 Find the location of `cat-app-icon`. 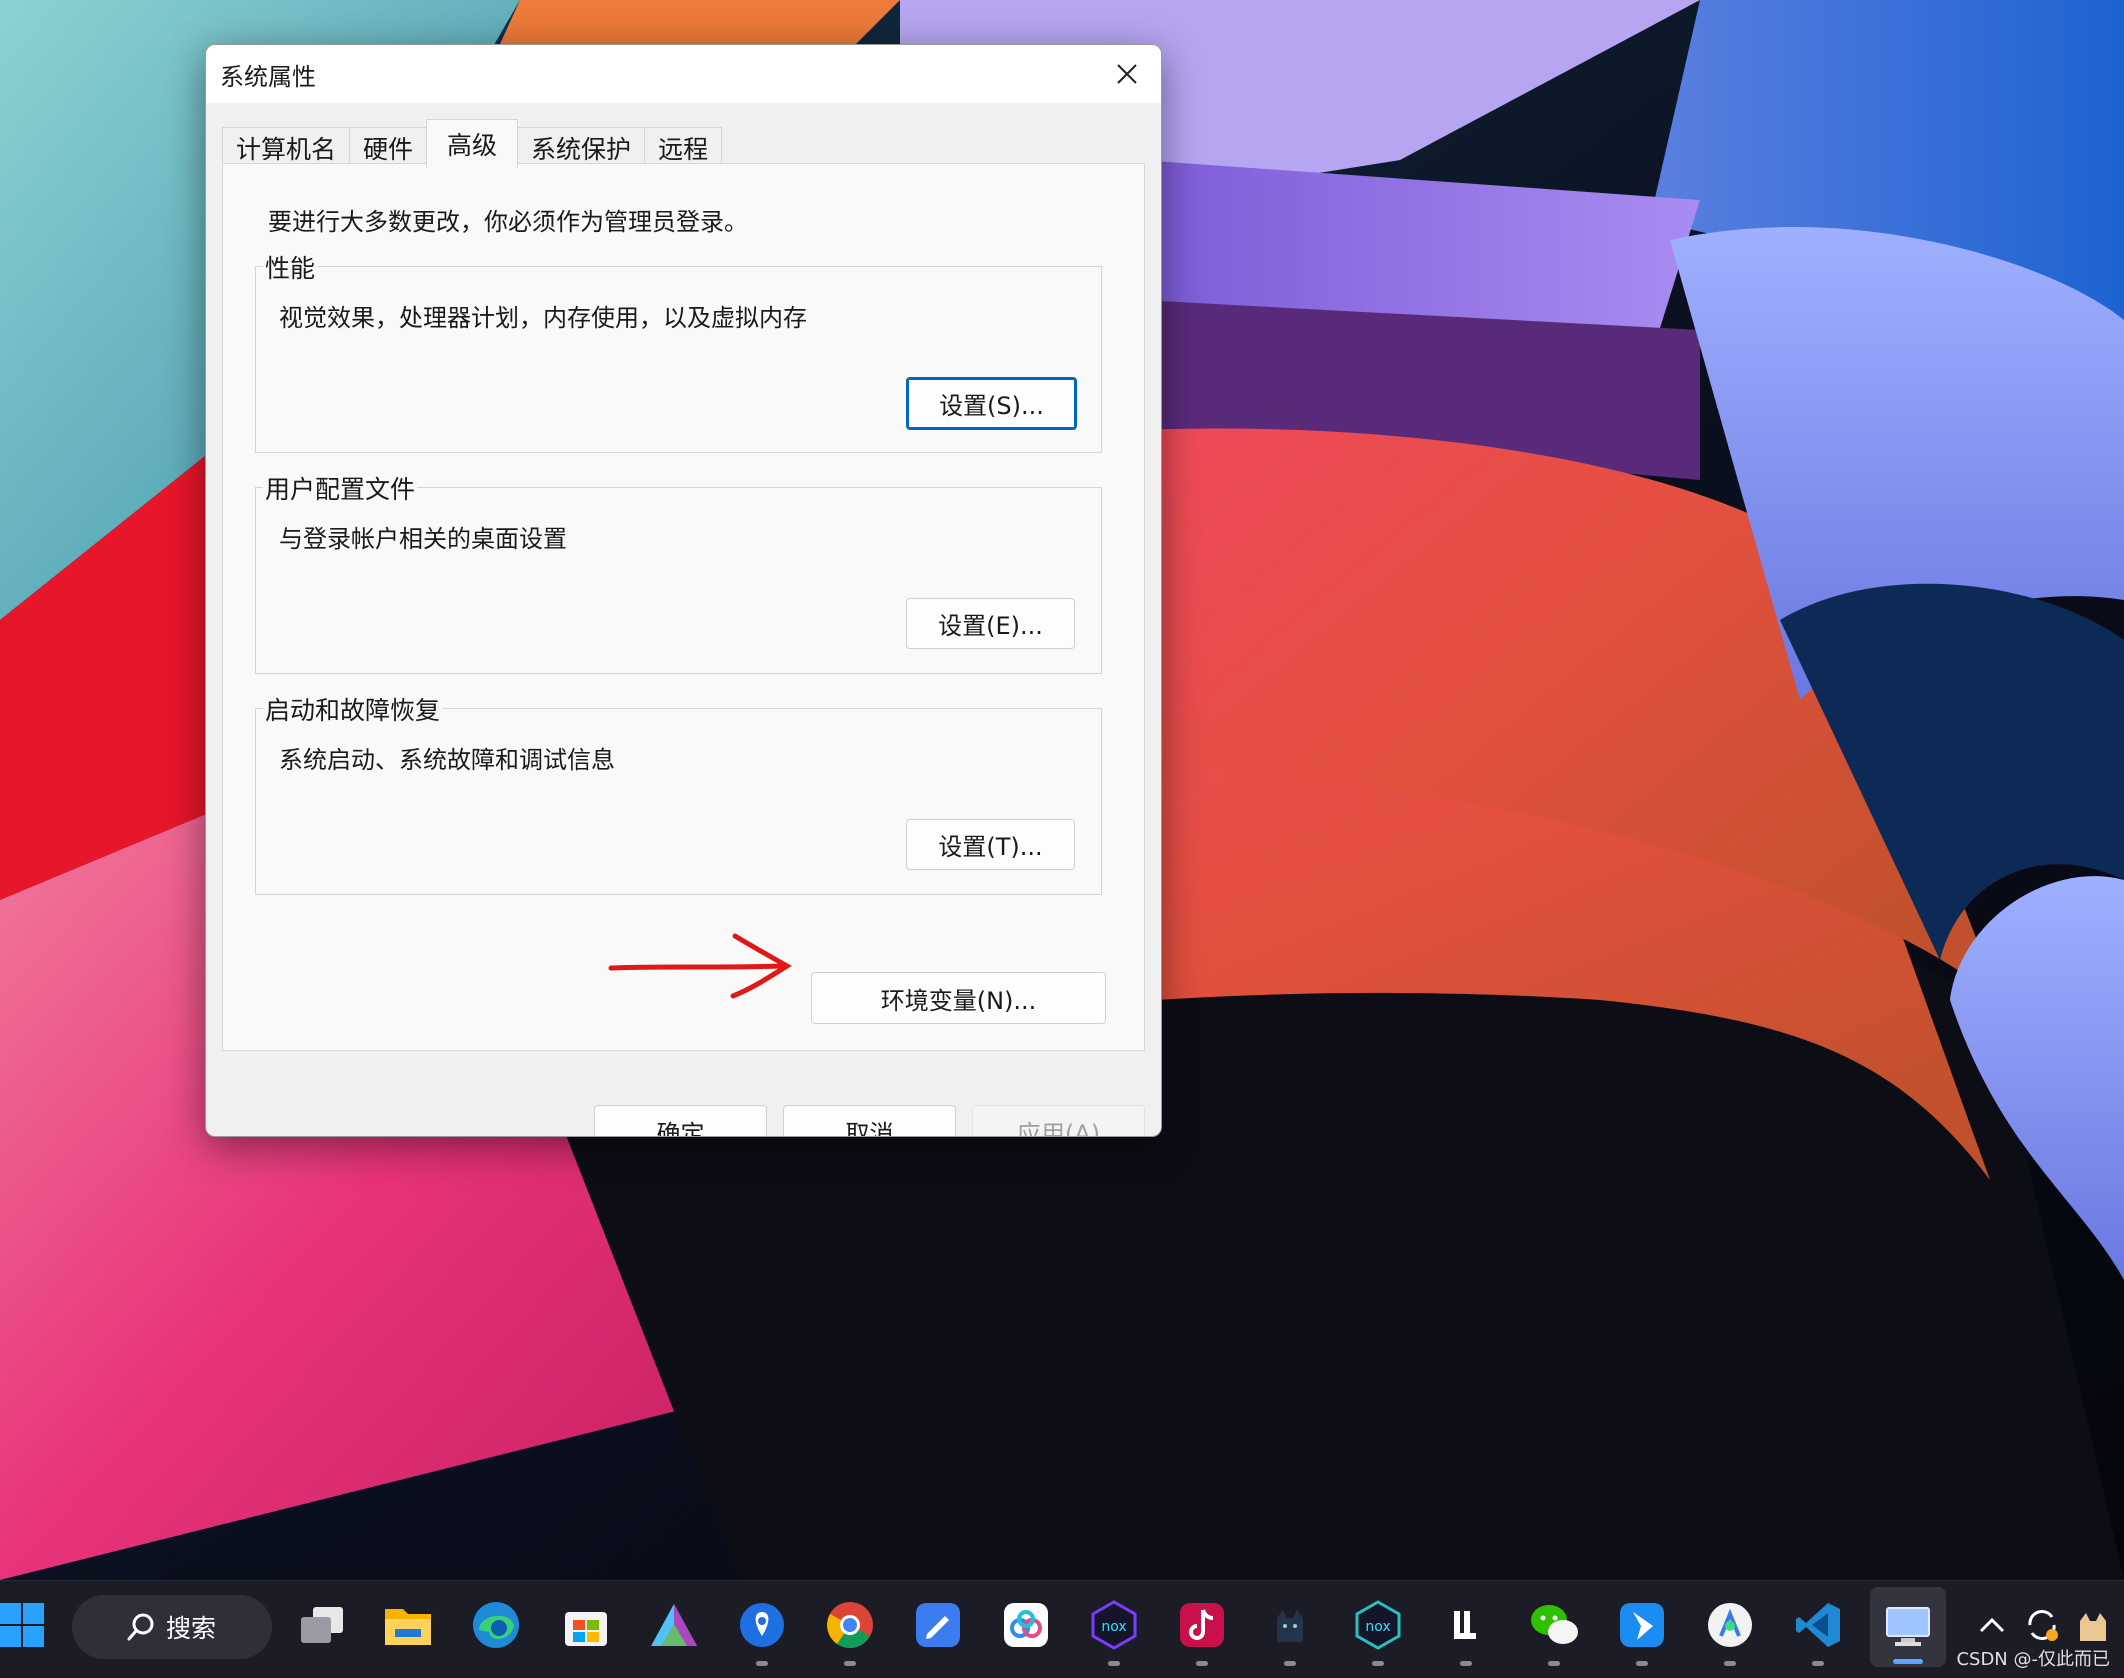

cat-app-icon is located at coordinates (1290, 1631).